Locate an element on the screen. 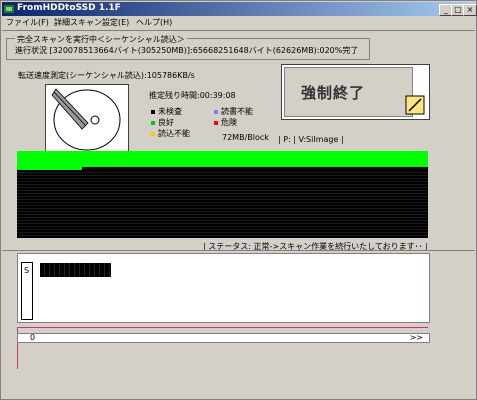  legend-good: 良好 is located at coordinates (162, 122).